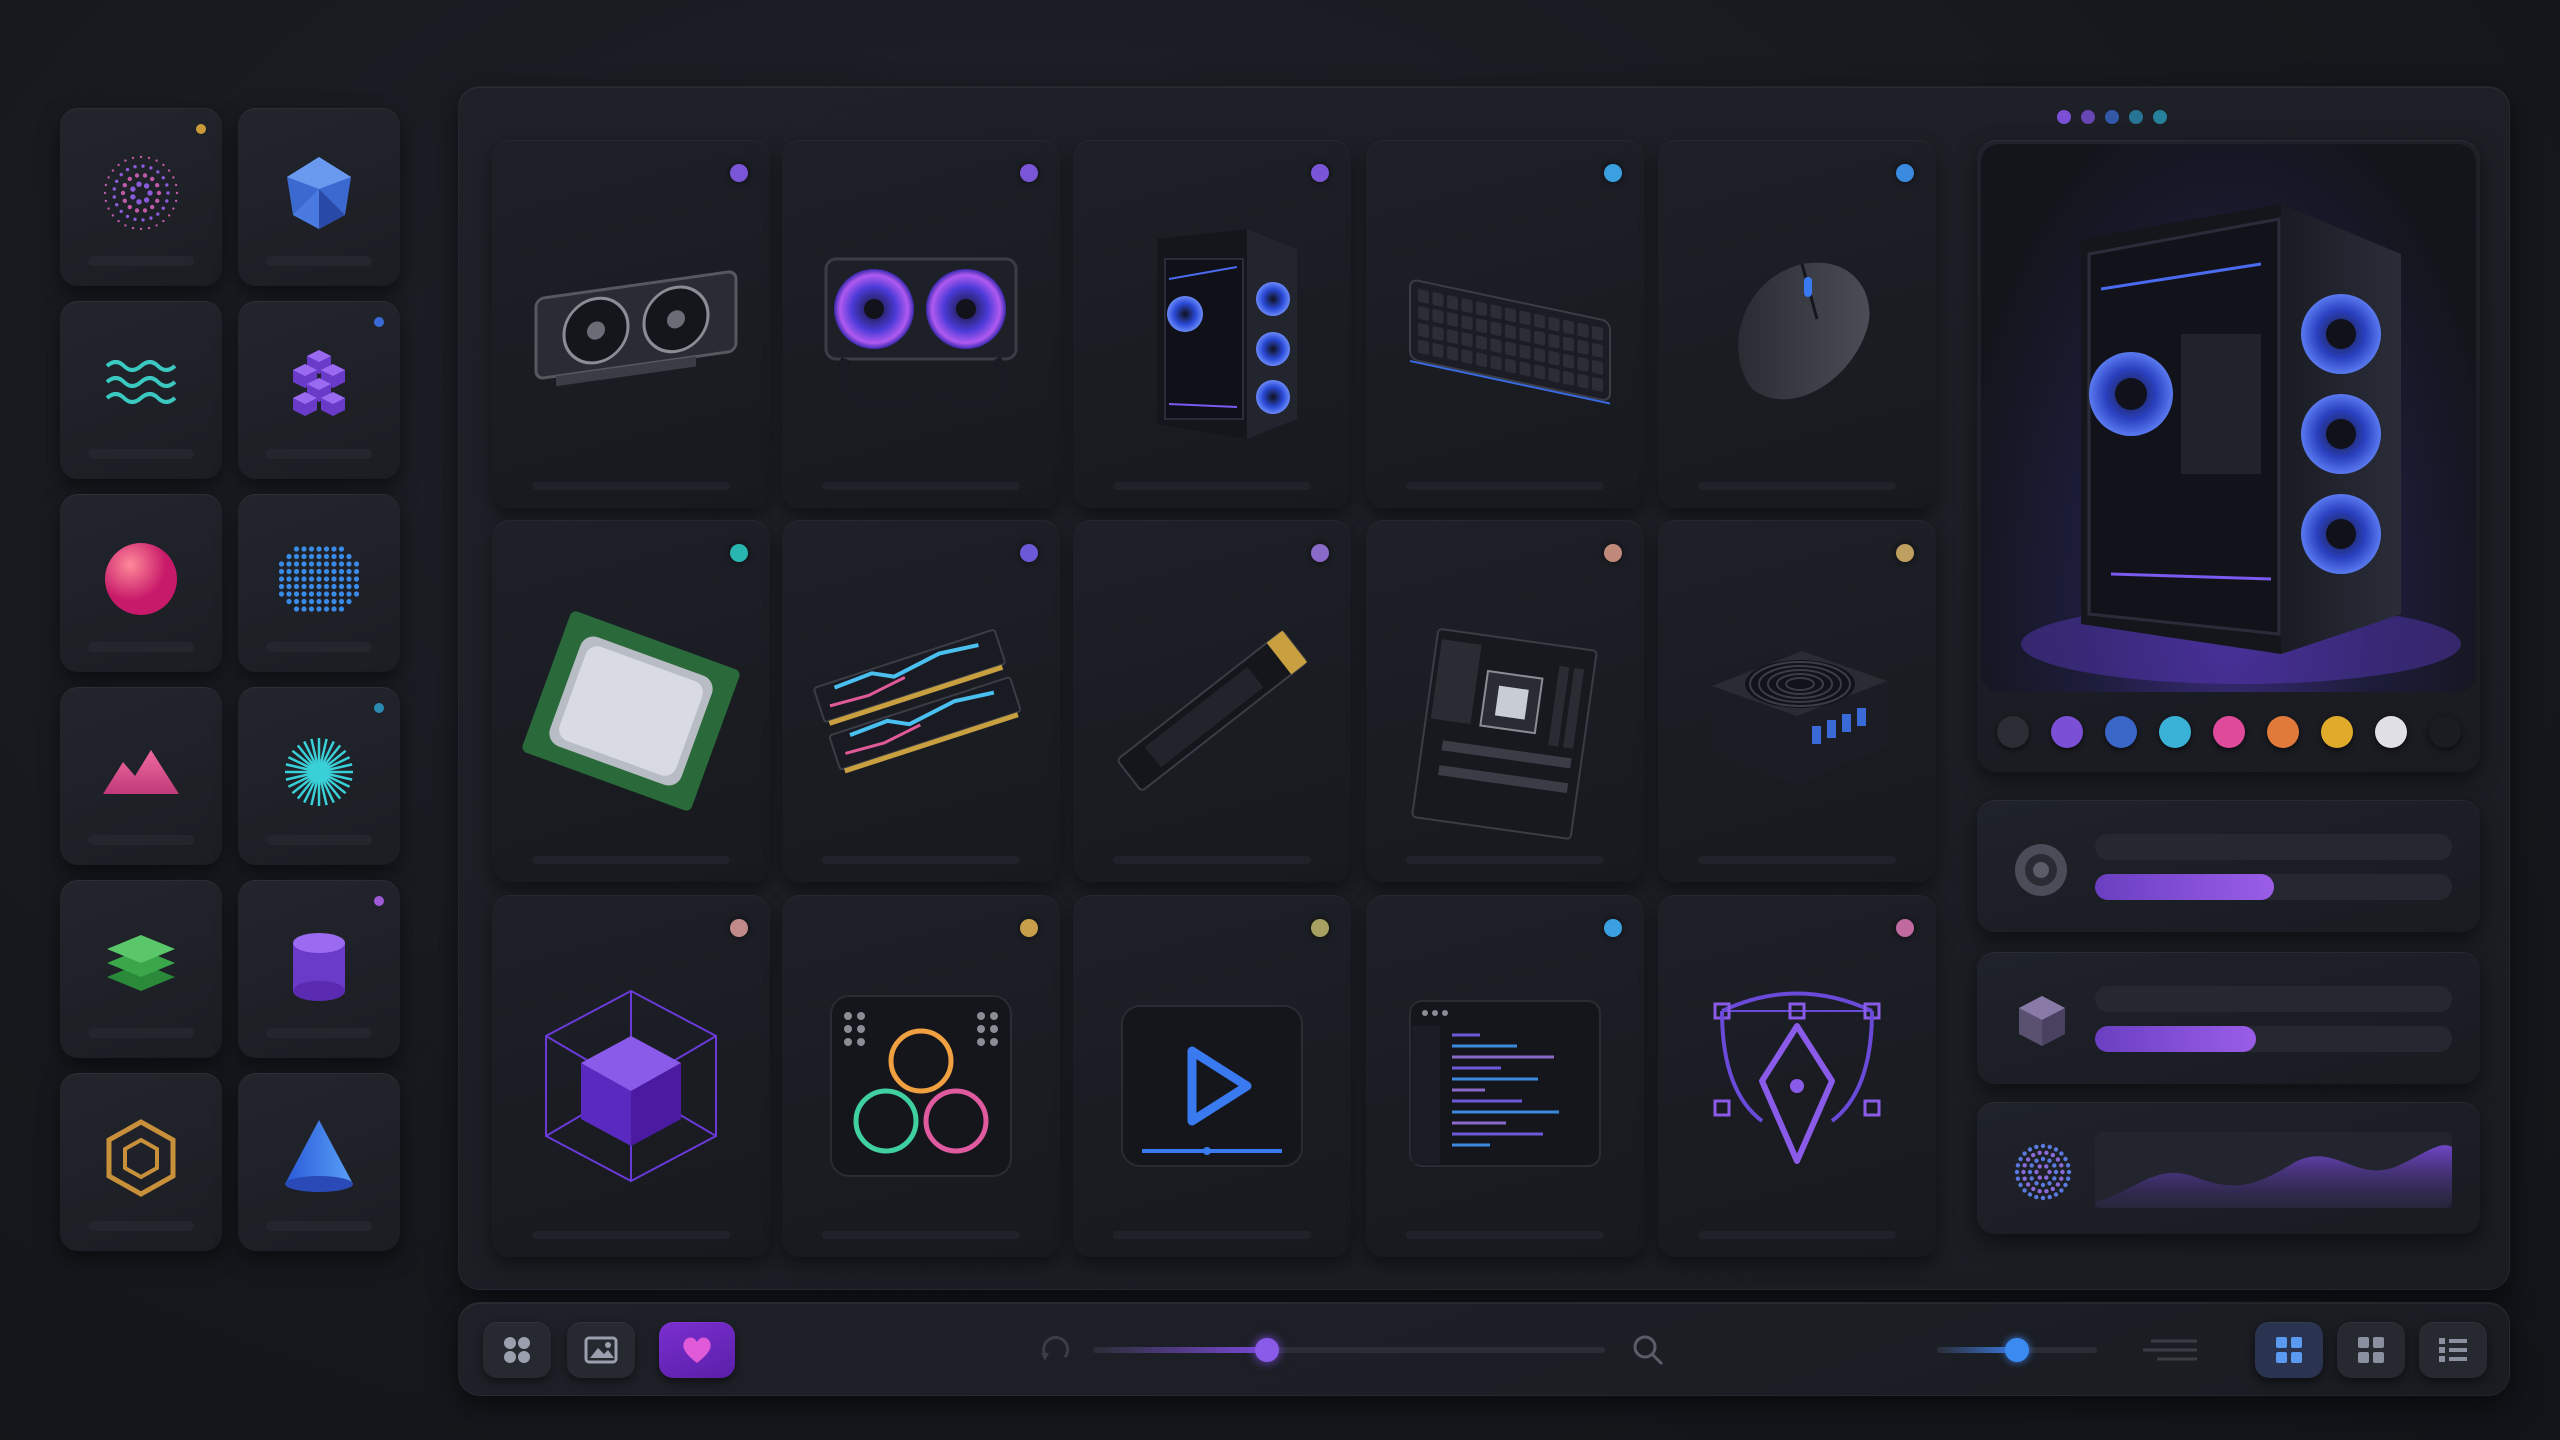  I want to click on grid-large-icon, so click(2289, 1350).